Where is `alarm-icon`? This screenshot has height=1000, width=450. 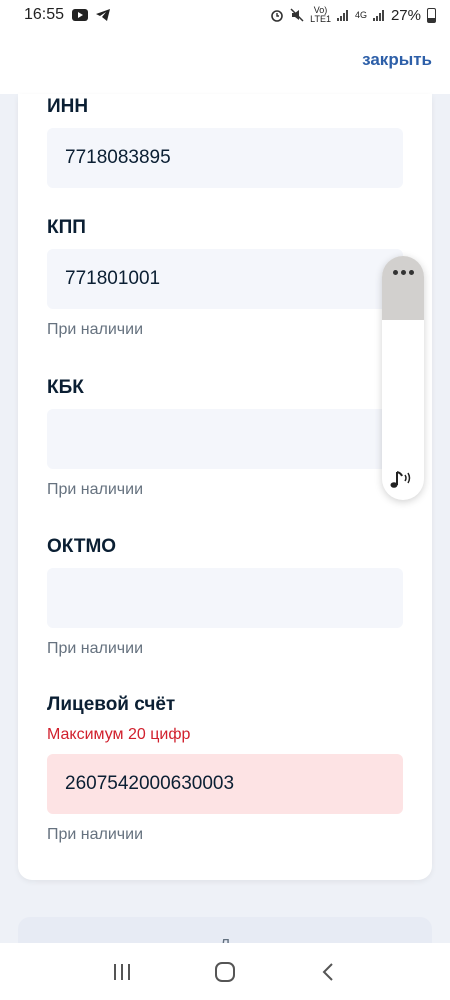
alarm-icon is located at coordinates (277, 16).